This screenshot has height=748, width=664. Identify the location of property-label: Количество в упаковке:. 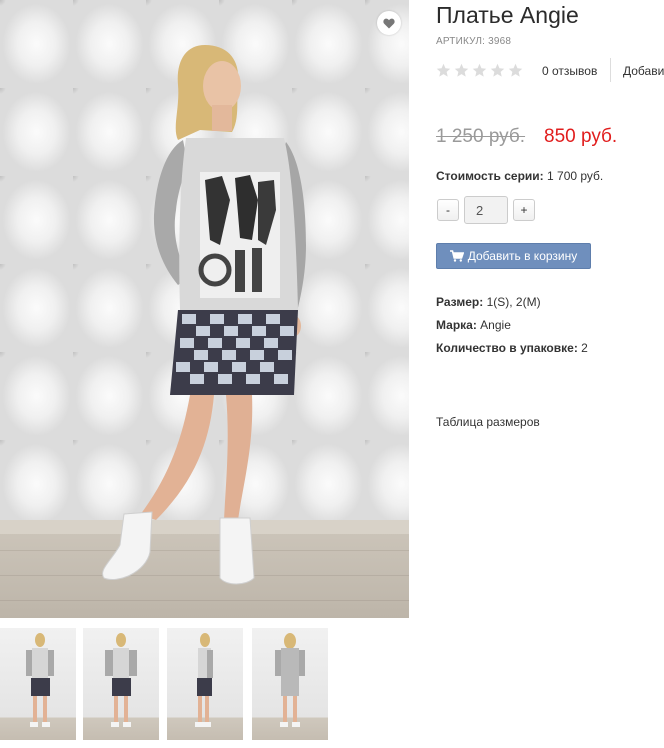
(507, 348).